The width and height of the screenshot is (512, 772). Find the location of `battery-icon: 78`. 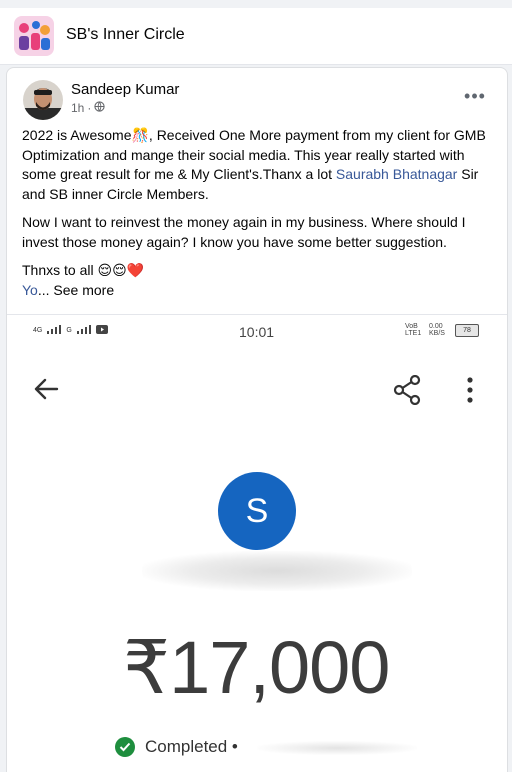

battery-icon: 78 is located at coordinates (467, 330).